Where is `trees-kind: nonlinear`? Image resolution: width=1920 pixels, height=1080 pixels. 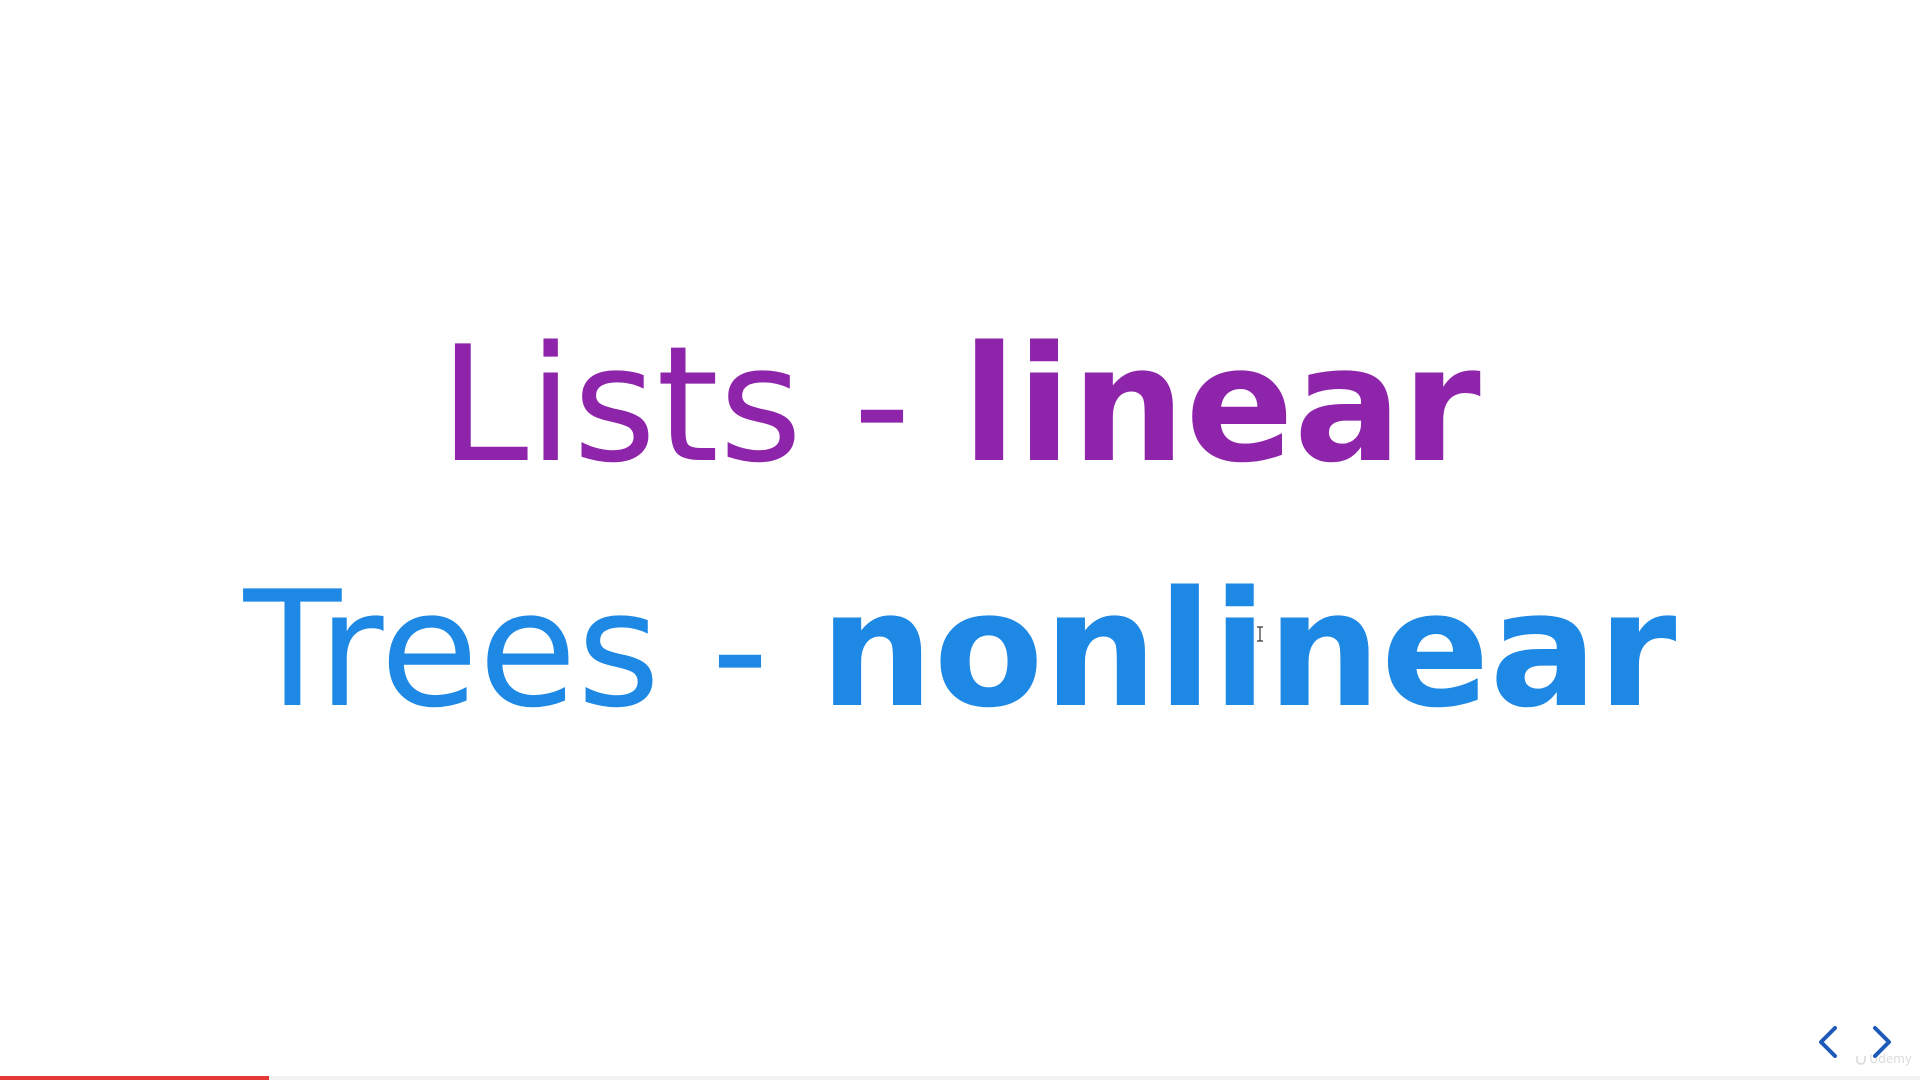 trees-kind: nonlinear is located at coordinates (1248, 649).